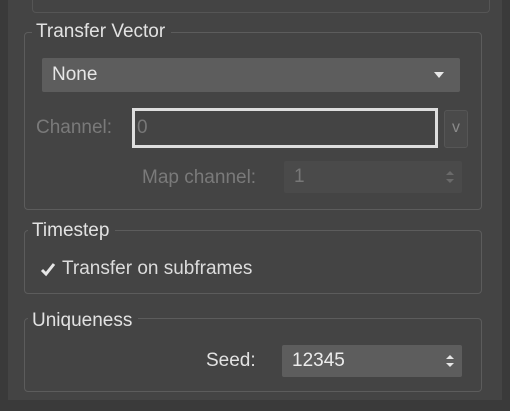 The width and height of the screenshot is (510, 411). Describe the element at coordinates (48, 270) in the screenshot. I see `checkmark-icon` at that location.